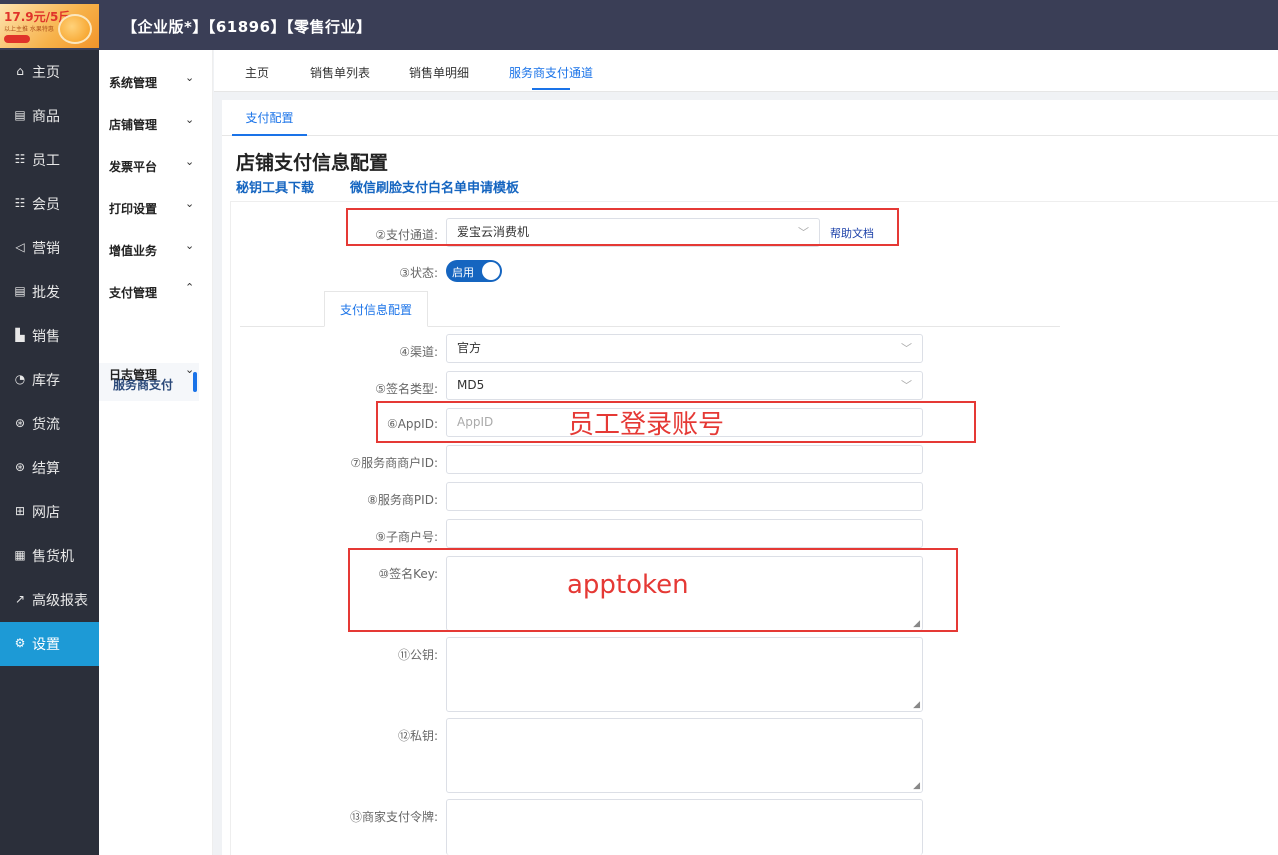 Image resolution: width=1278 pixels, height=855 pixels. I want to click on public-key-textarea: ◢, so click(684, 674).